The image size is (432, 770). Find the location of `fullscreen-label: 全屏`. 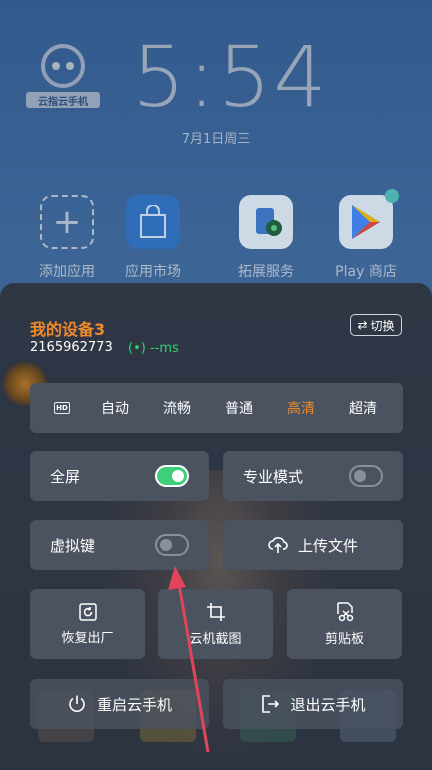

fullscreen-label: 全屏 is located at coordinates (65, 476).